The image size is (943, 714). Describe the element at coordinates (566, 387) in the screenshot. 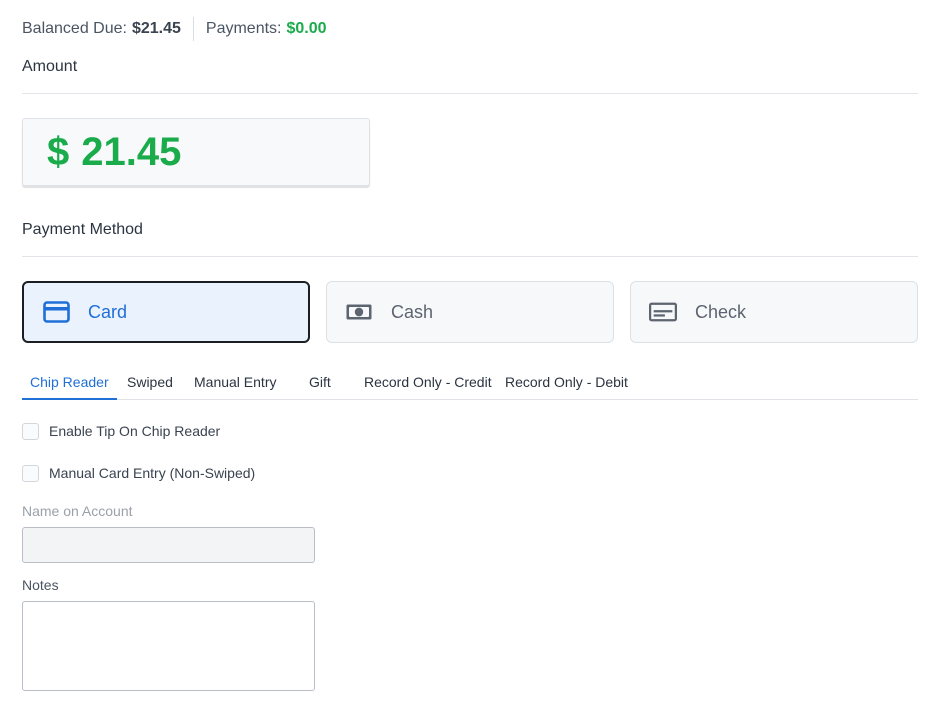

I see `tab-record-only-debit: Record Only - Debit` at that location.